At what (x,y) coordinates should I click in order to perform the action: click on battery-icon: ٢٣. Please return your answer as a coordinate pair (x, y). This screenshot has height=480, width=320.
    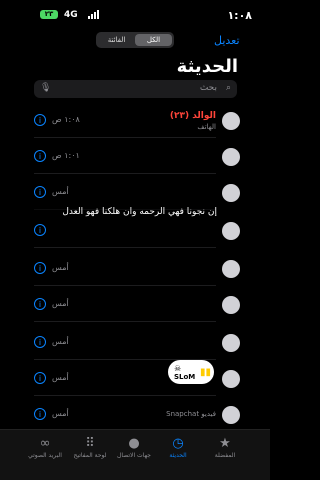
    Looking at the image, I should click on (49, 14).